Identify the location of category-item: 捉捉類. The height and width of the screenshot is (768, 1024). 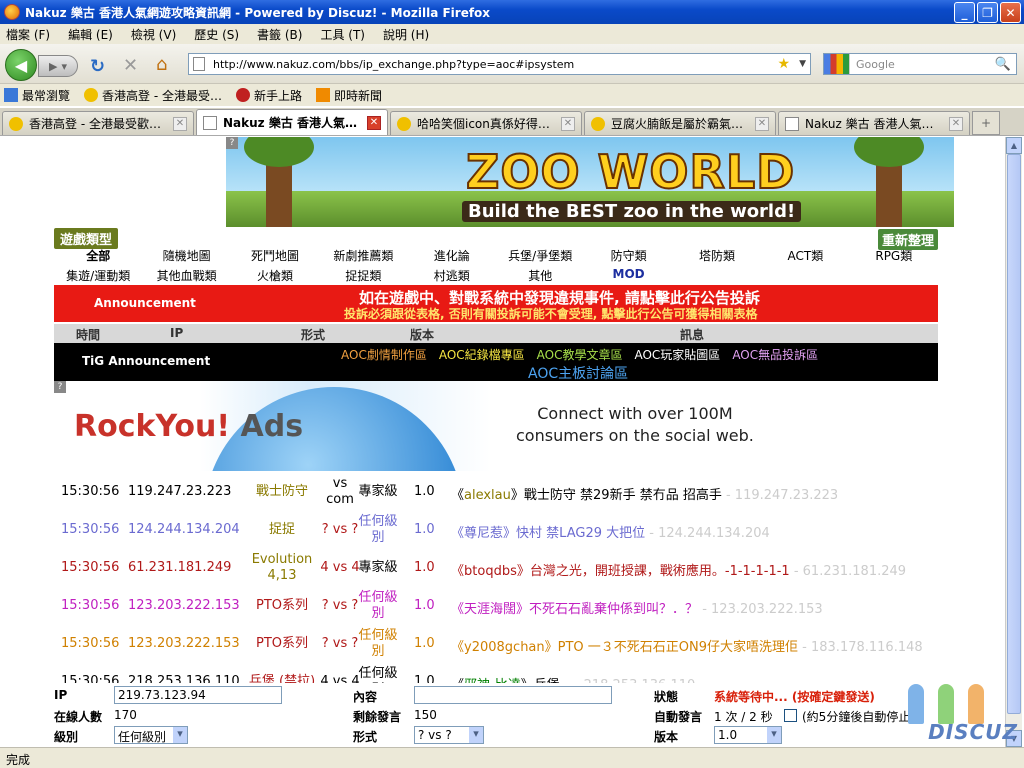
(363, 275).